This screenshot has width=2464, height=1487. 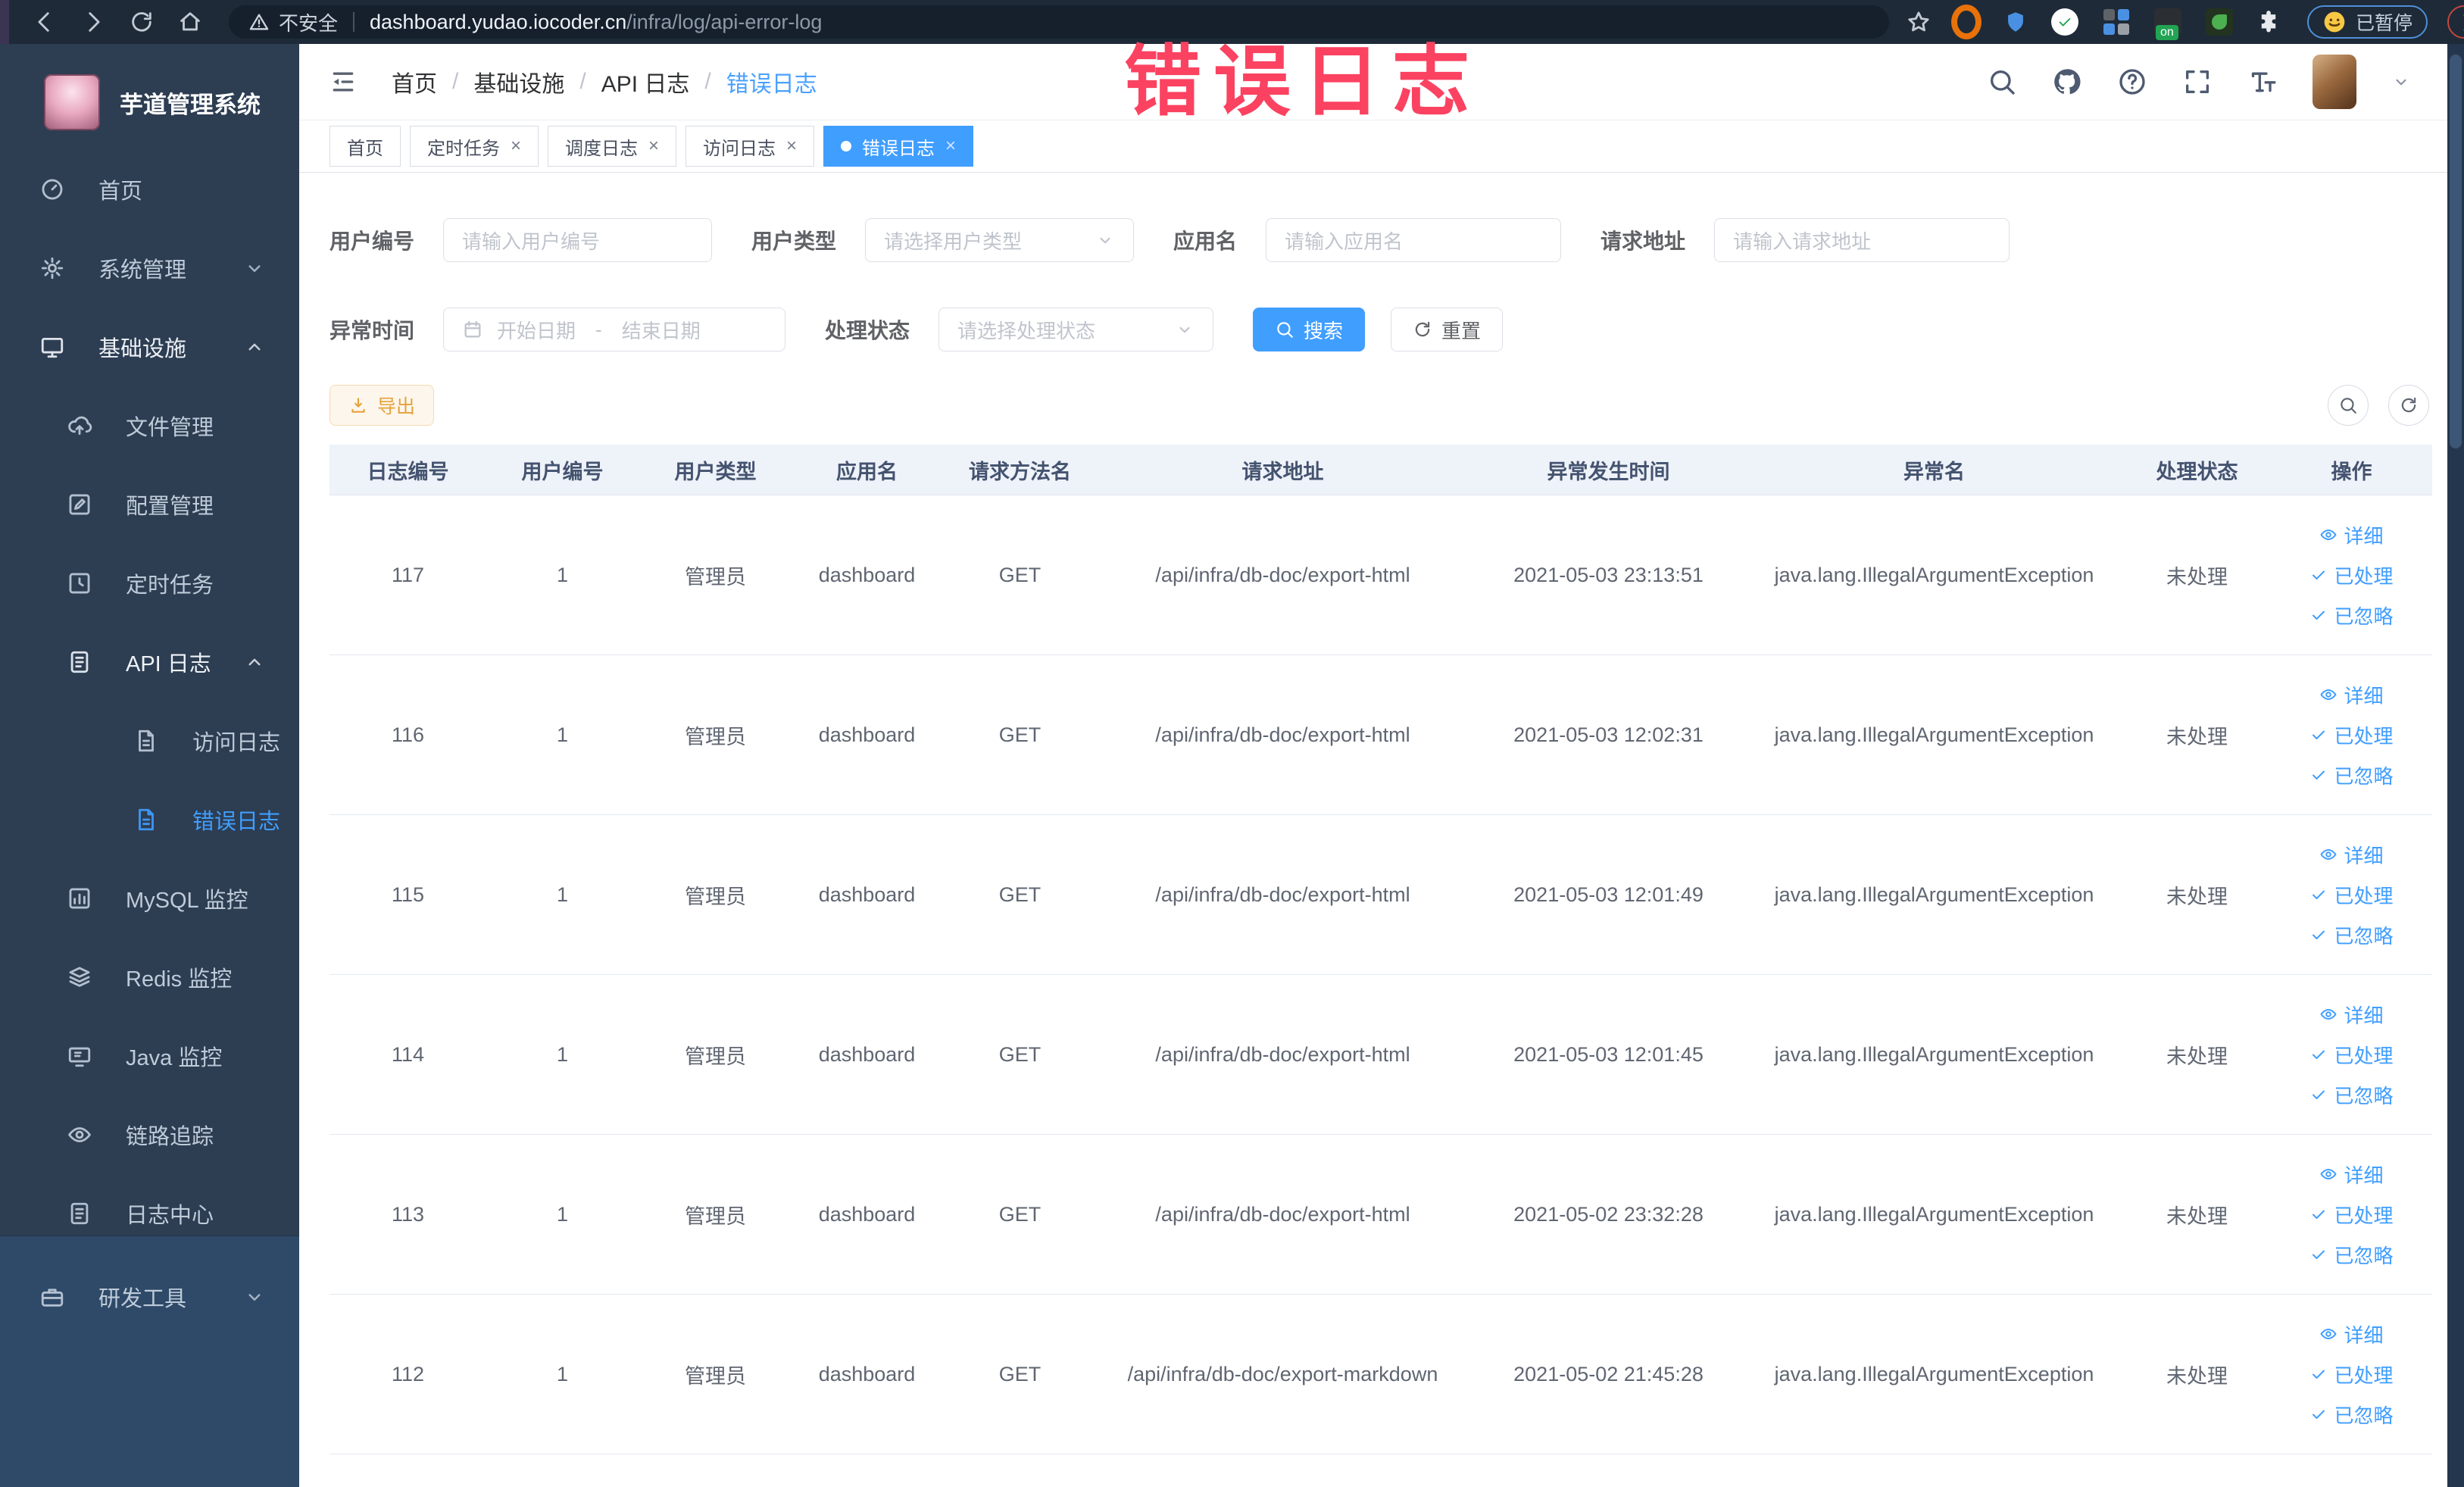 I want to click on sidebar-item-api-log: API 日志, so click(x=149, y=662).